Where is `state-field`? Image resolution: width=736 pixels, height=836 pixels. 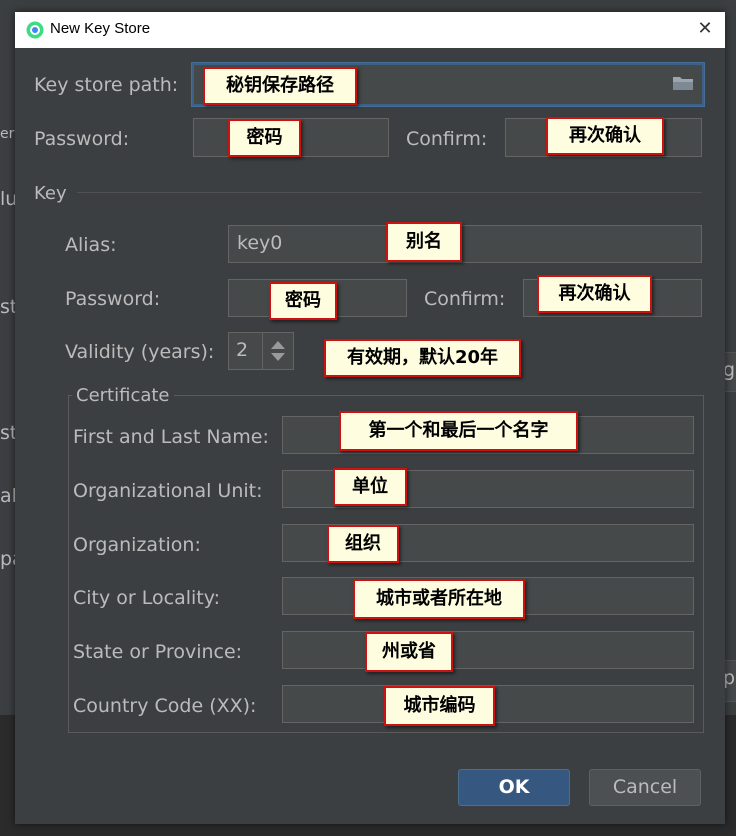
state-field is located at coordinates (488, 650).